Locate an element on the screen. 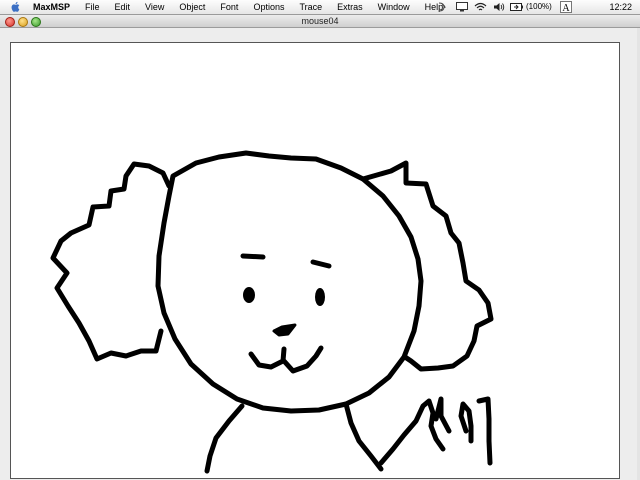 This screenshot has height=480, width=640. paw is located at coordinates (435, 431).